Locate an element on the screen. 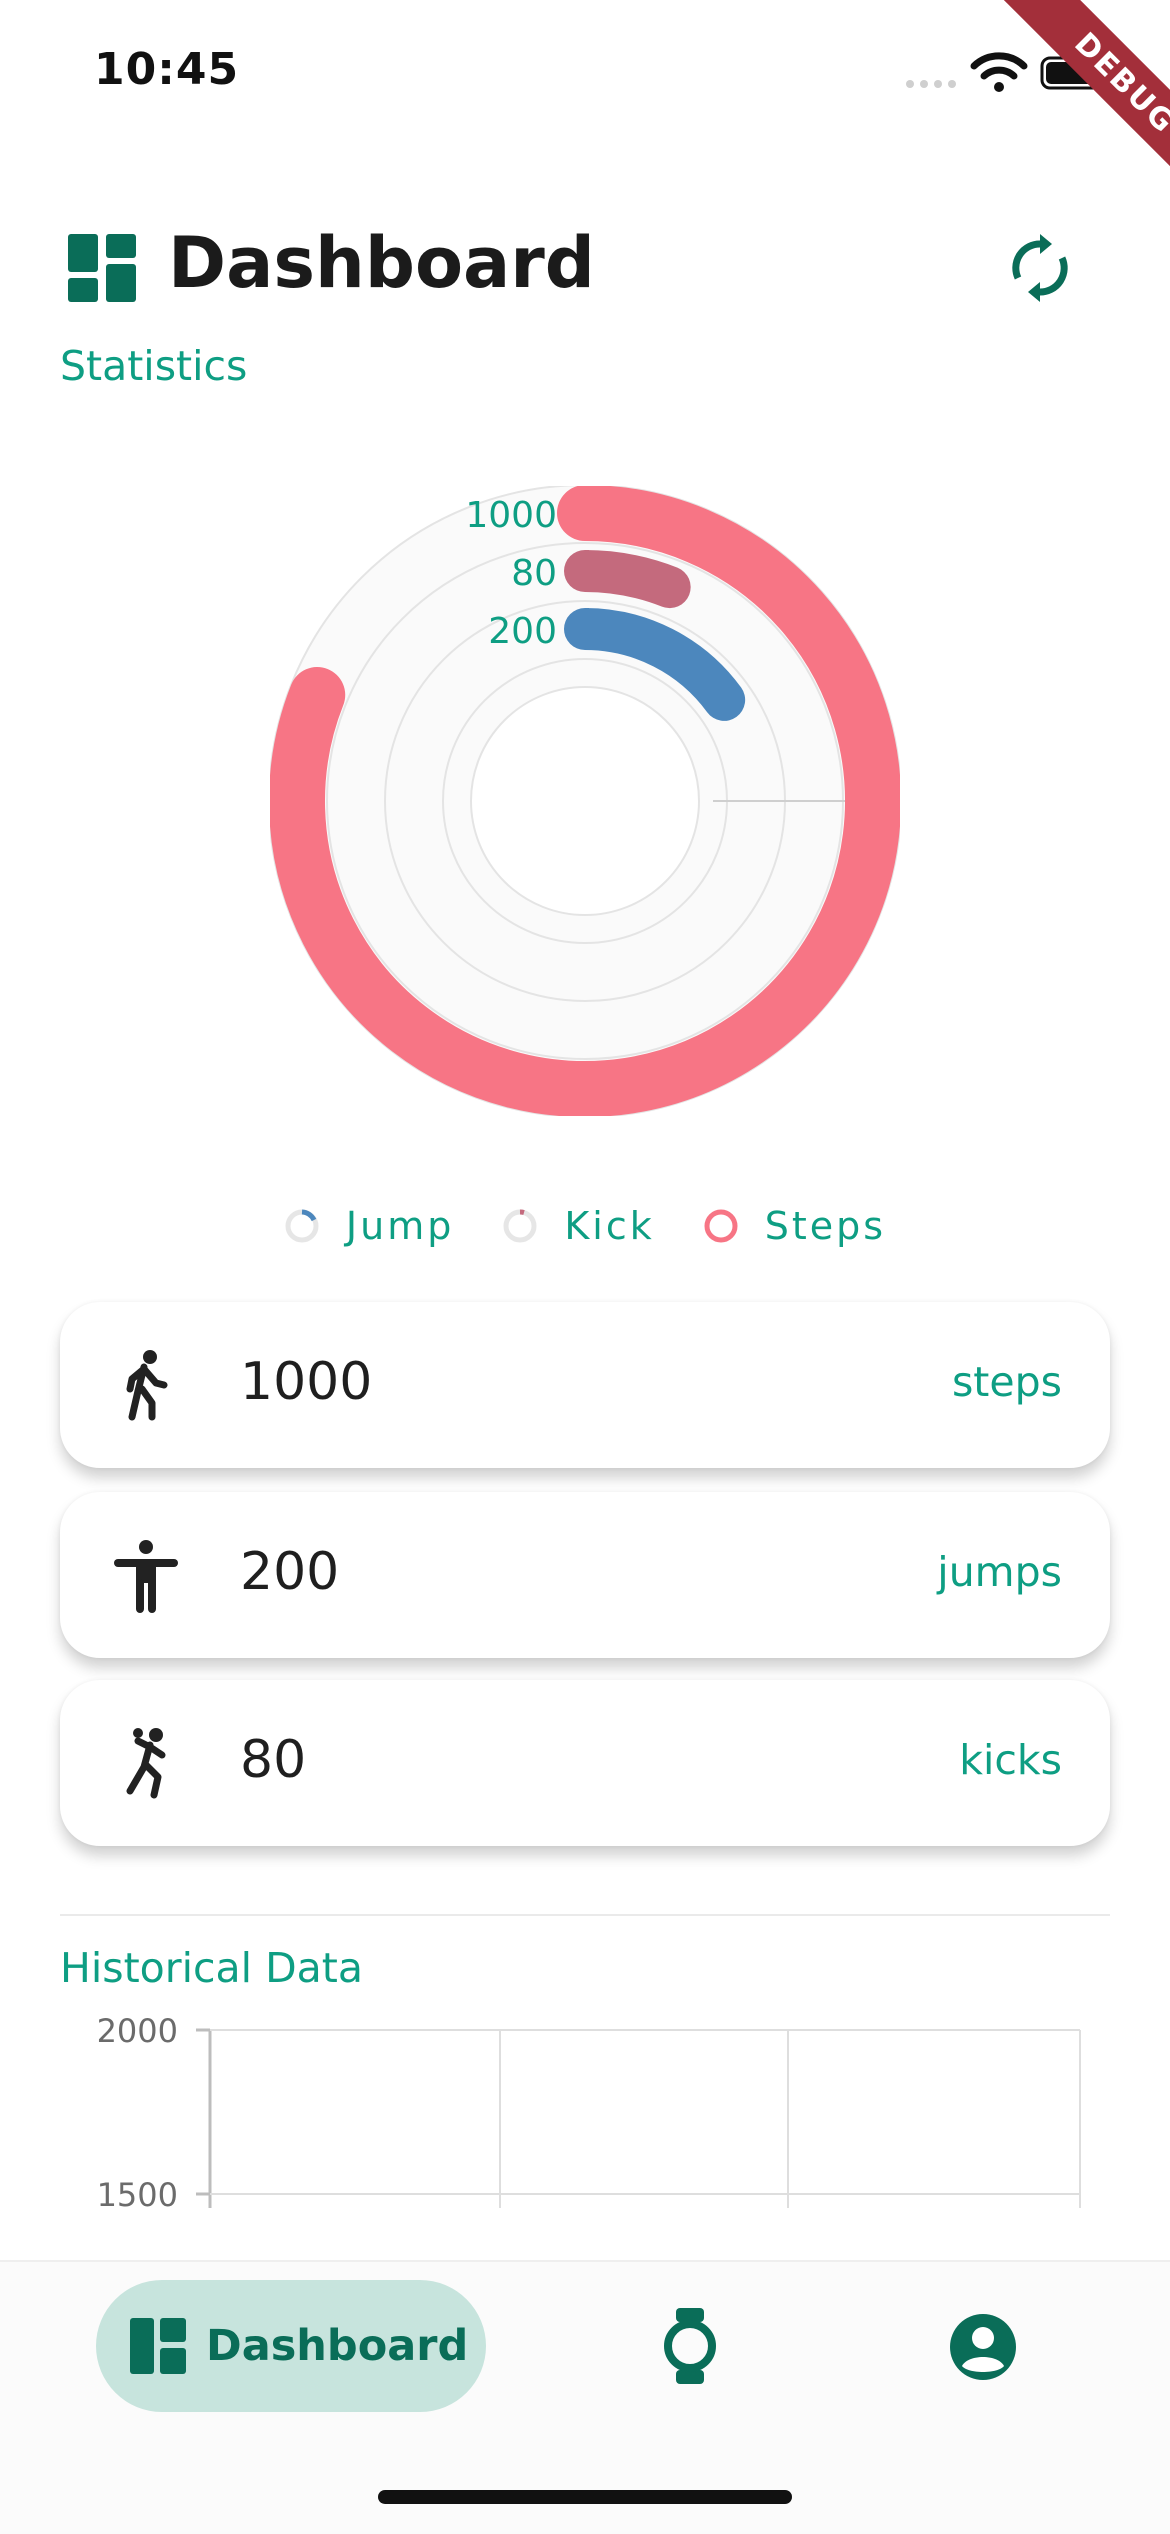  kick-icon is located at coordinates (146, 1763).